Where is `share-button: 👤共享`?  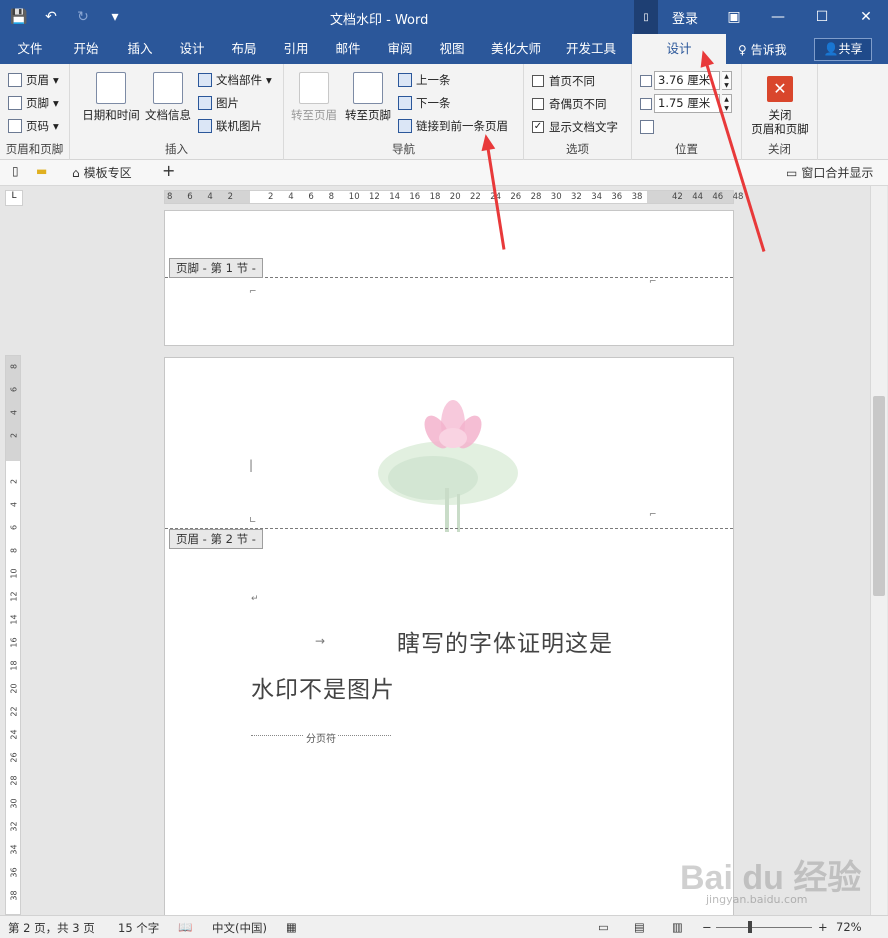
share-button: 👤共享 is located at coordinates (843, 49).